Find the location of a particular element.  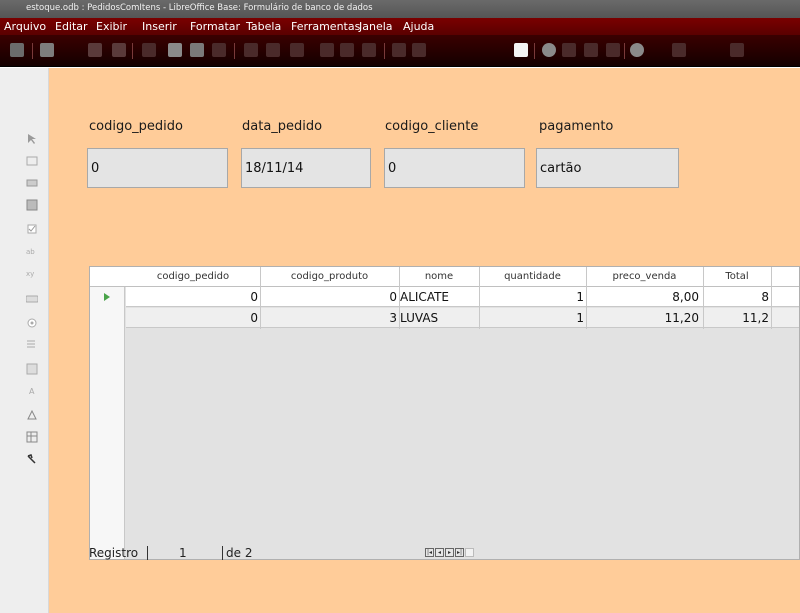

list-icon is located at coordinates (32, 342).